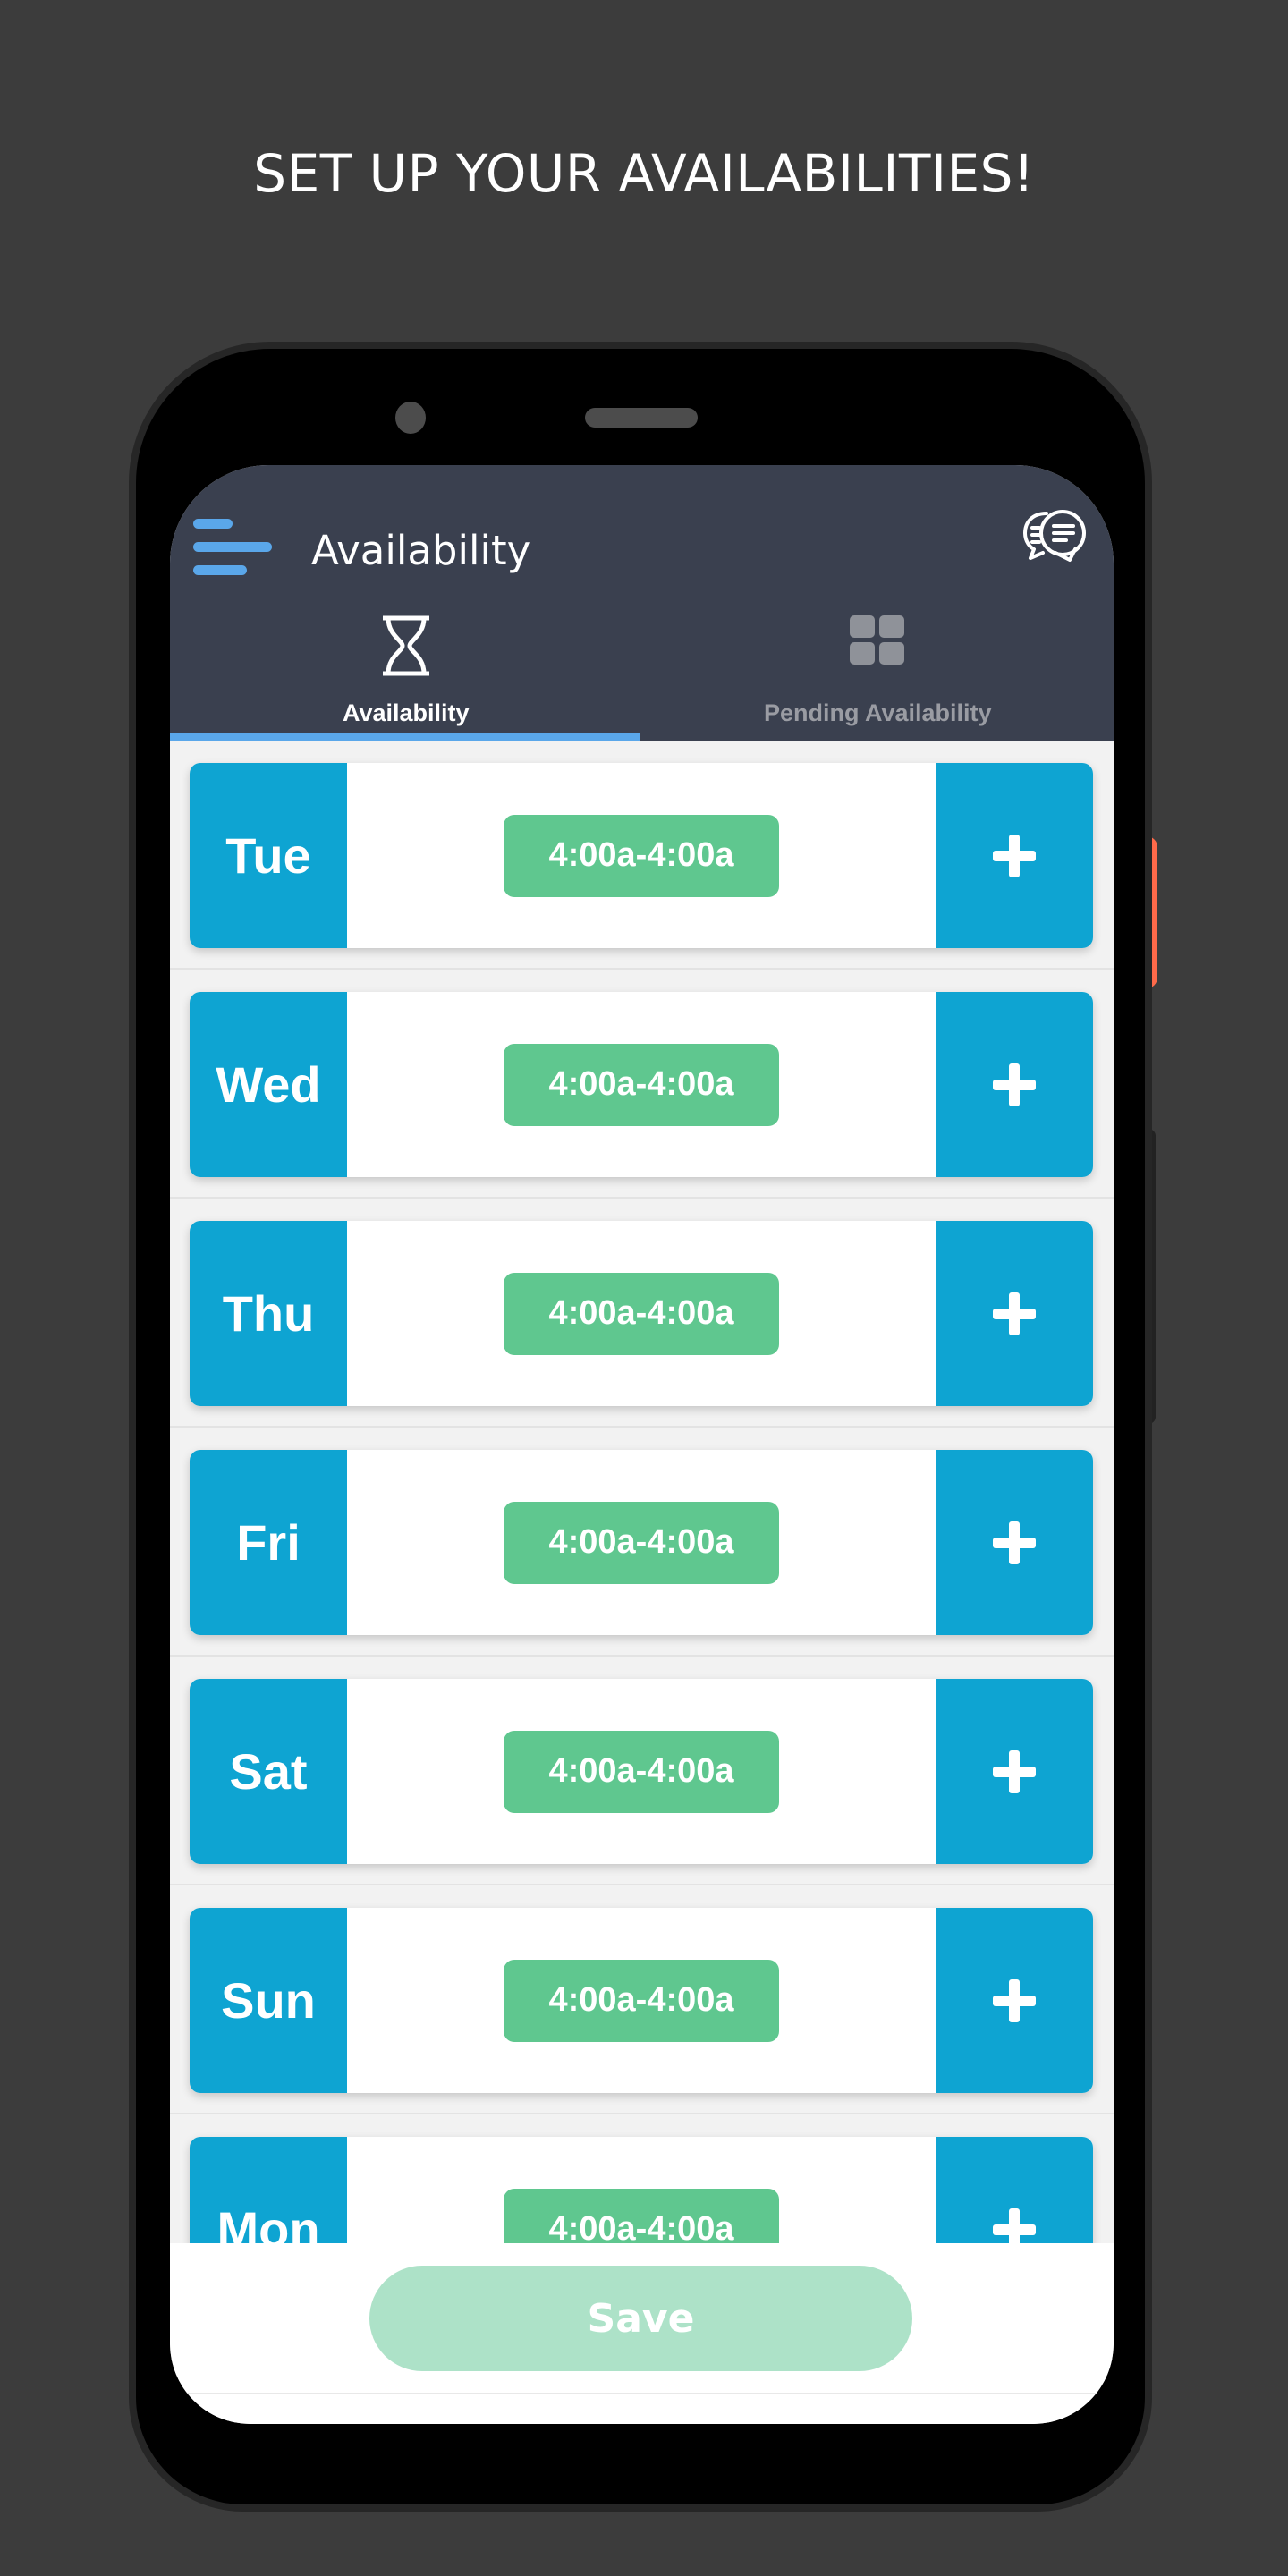 The height and width of the screenshot is (2576, 1288). What do you see at coordinates (268, 855) in the screenshot?
I see `day-label: Tue` at bounding box center [268, 855].